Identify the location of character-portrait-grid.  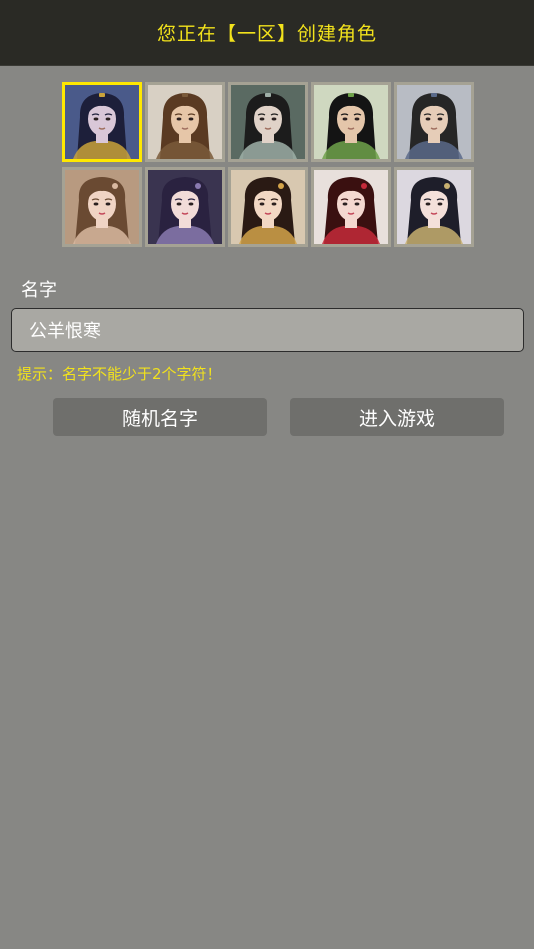
(268, 164).